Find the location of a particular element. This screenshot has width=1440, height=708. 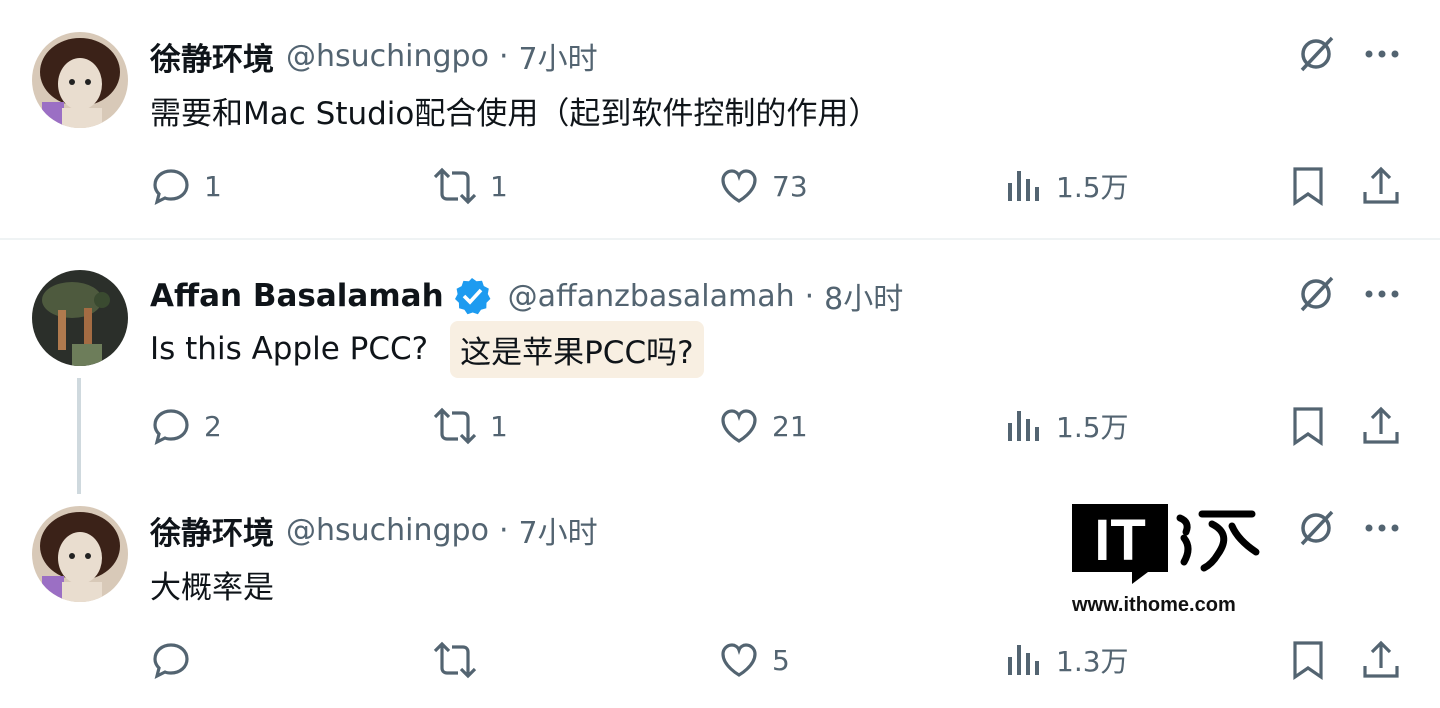

tweet-text-content: 大概率是 is located at coordinates (212, 587).